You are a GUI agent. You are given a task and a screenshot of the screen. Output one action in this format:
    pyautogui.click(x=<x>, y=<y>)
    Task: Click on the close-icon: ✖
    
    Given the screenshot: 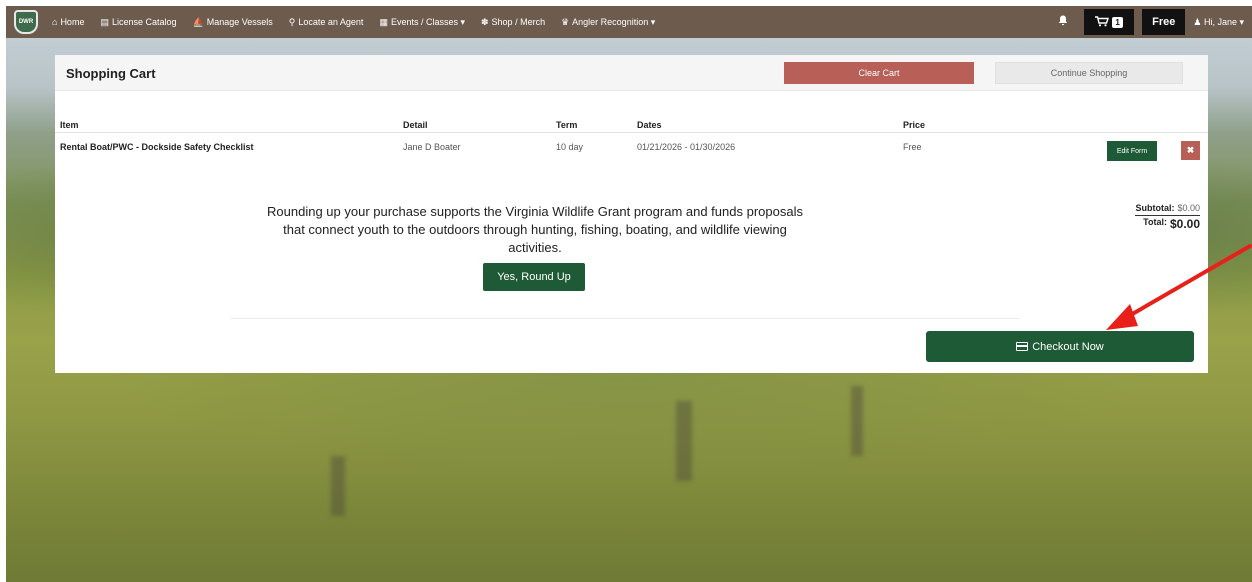 What is the action you would take?
    pyautogui.click(x=1190, y=150)
    